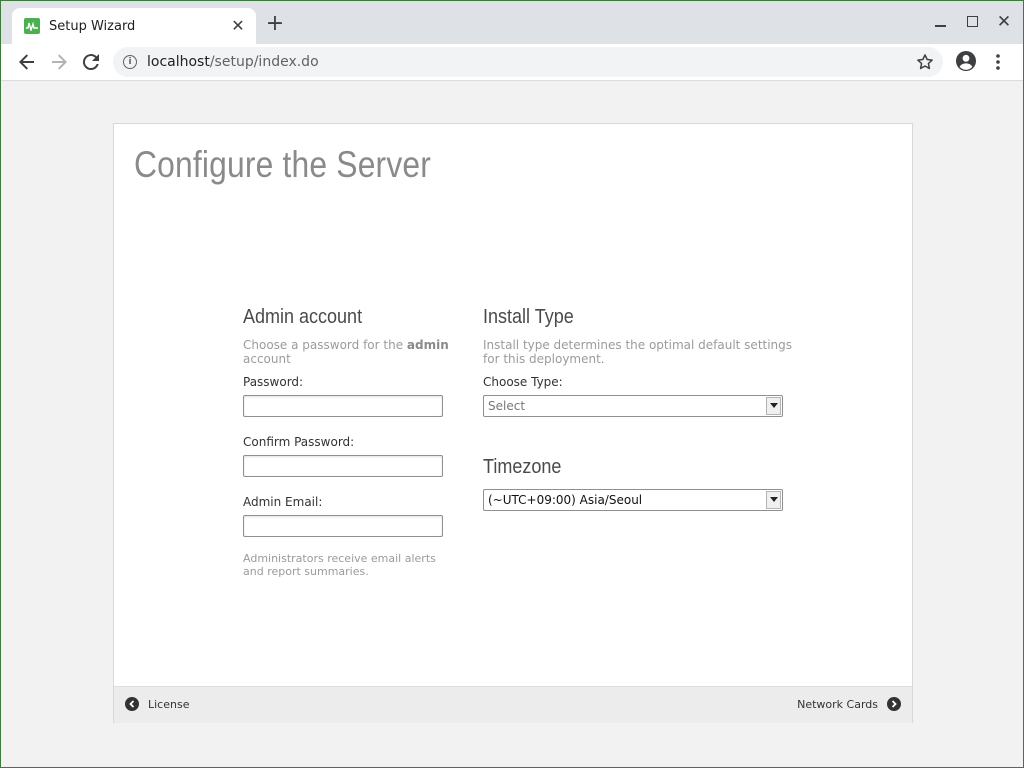 The width and height of the screenshot is (1024, 768). Describe the element at coordinates (966, 61) in the screenshot. I see `account-icon` at that location.